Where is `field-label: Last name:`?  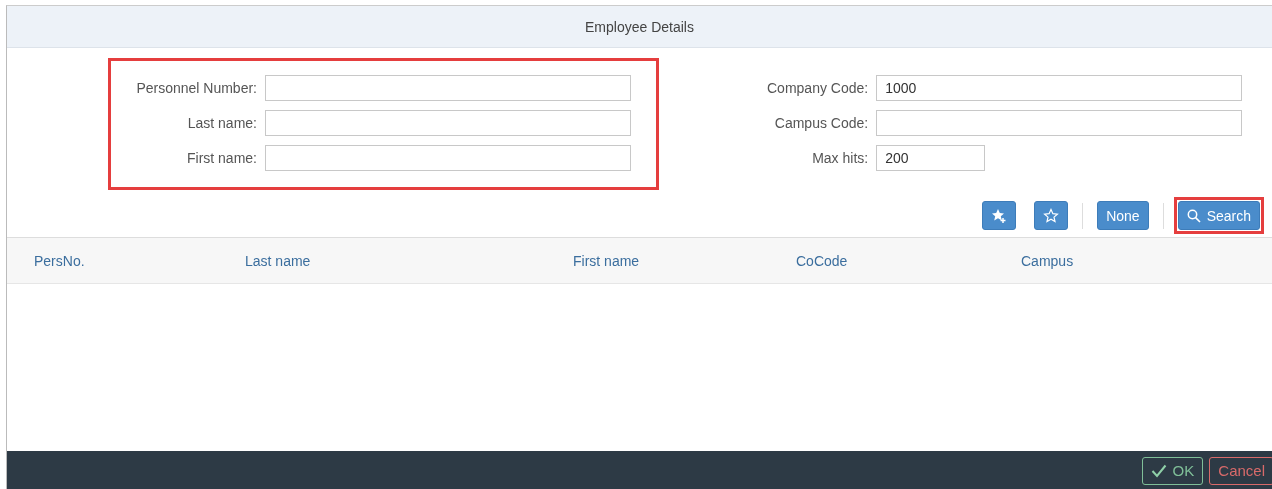 field-label: Last name: is located at coordinates (221, 123).